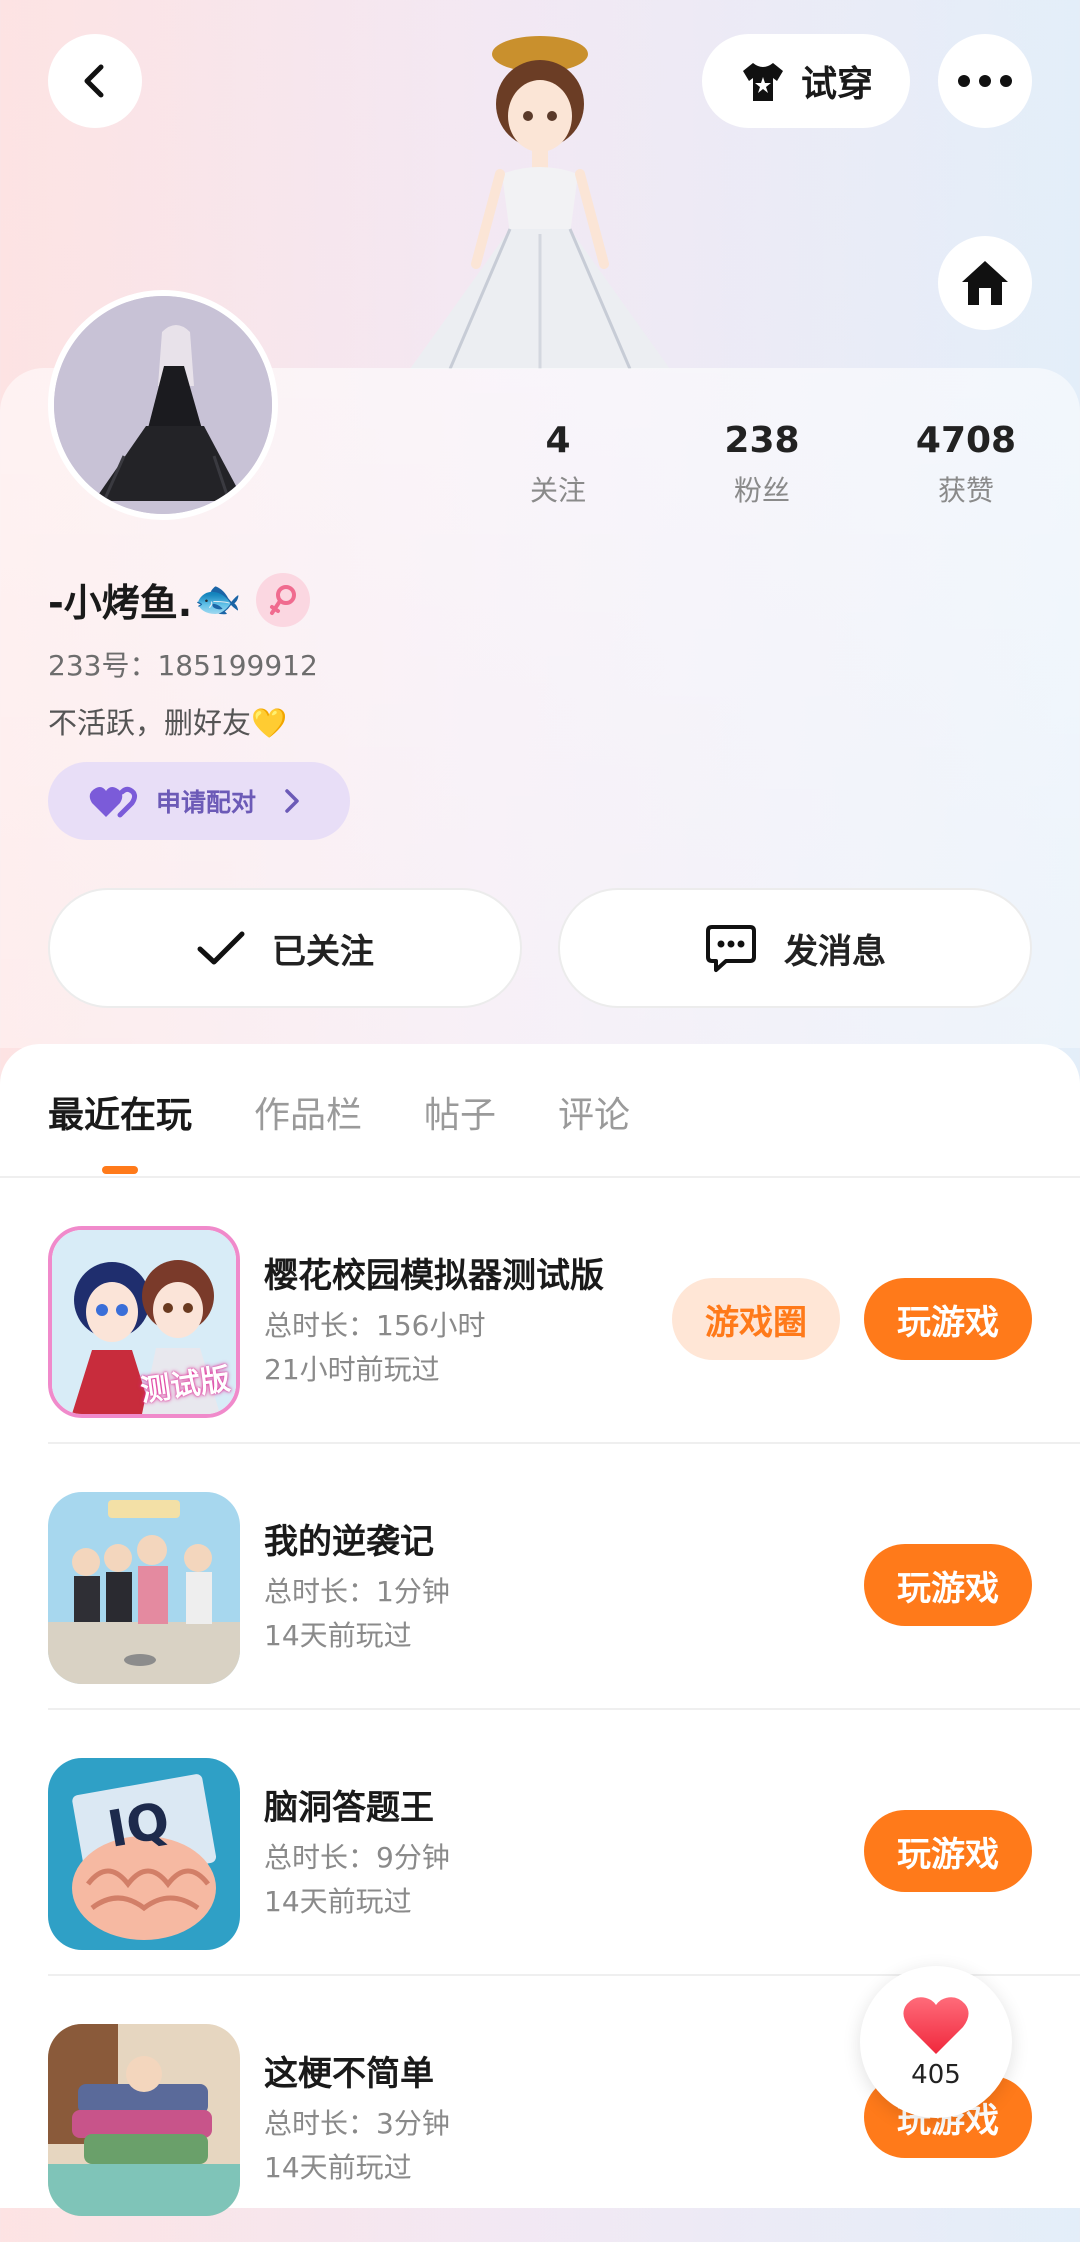 The width and height of the screenshot is (1080, 2242). What do you see at coordinates (761, 490) in the screenshot?
I see `stat-label: 粉丝` at bounding box center [761, 490].